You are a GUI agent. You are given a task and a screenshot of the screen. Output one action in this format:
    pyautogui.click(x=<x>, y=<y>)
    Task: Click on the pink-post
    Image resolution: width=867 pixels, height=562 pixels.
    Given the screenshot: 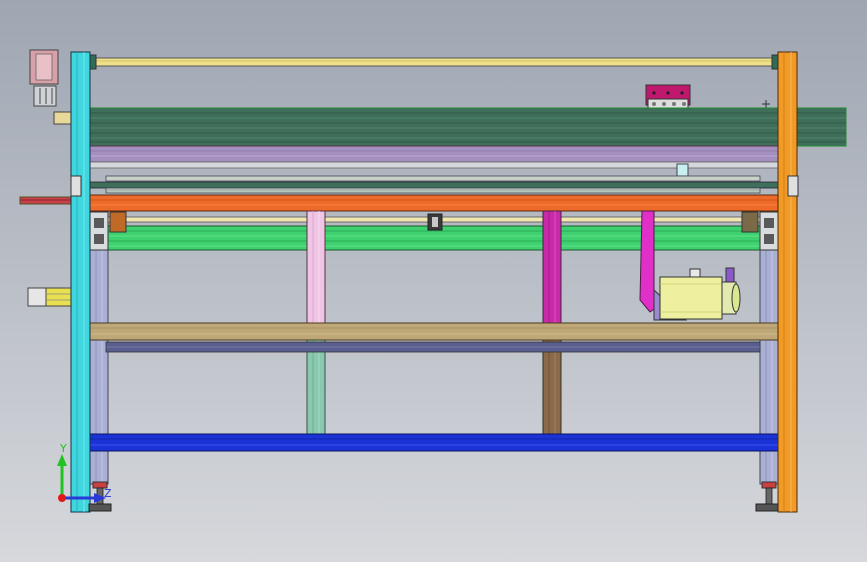 What is the action you would take?
    pyautogui.click(x=316, y=267)
    